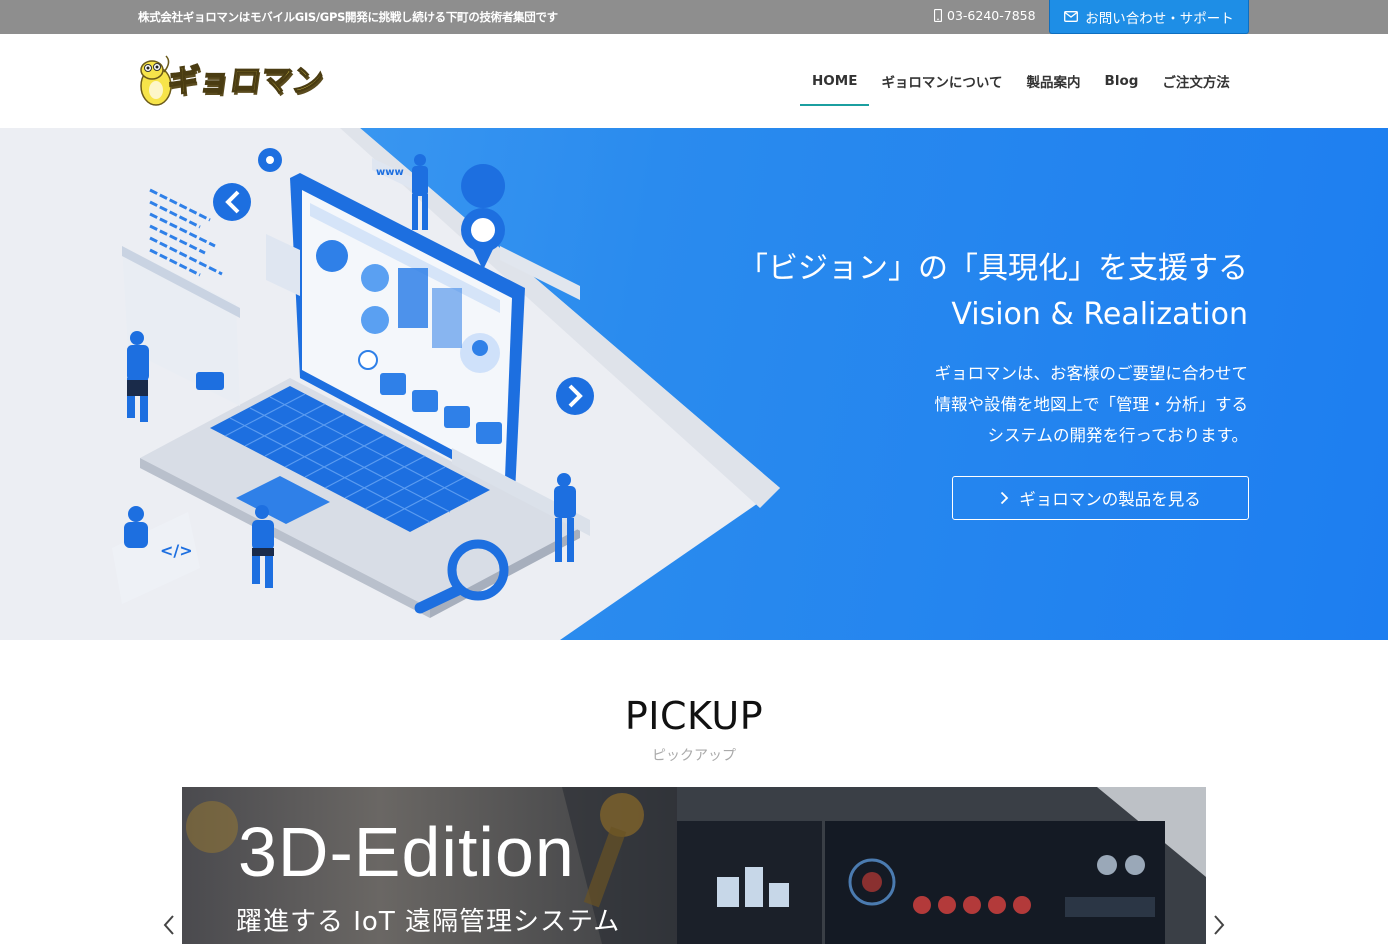  What do you see at coordinates (694, 756) in the screenshot?
I see `pickup-subtitle: ピックアップ` at bounding box center [694, 756].